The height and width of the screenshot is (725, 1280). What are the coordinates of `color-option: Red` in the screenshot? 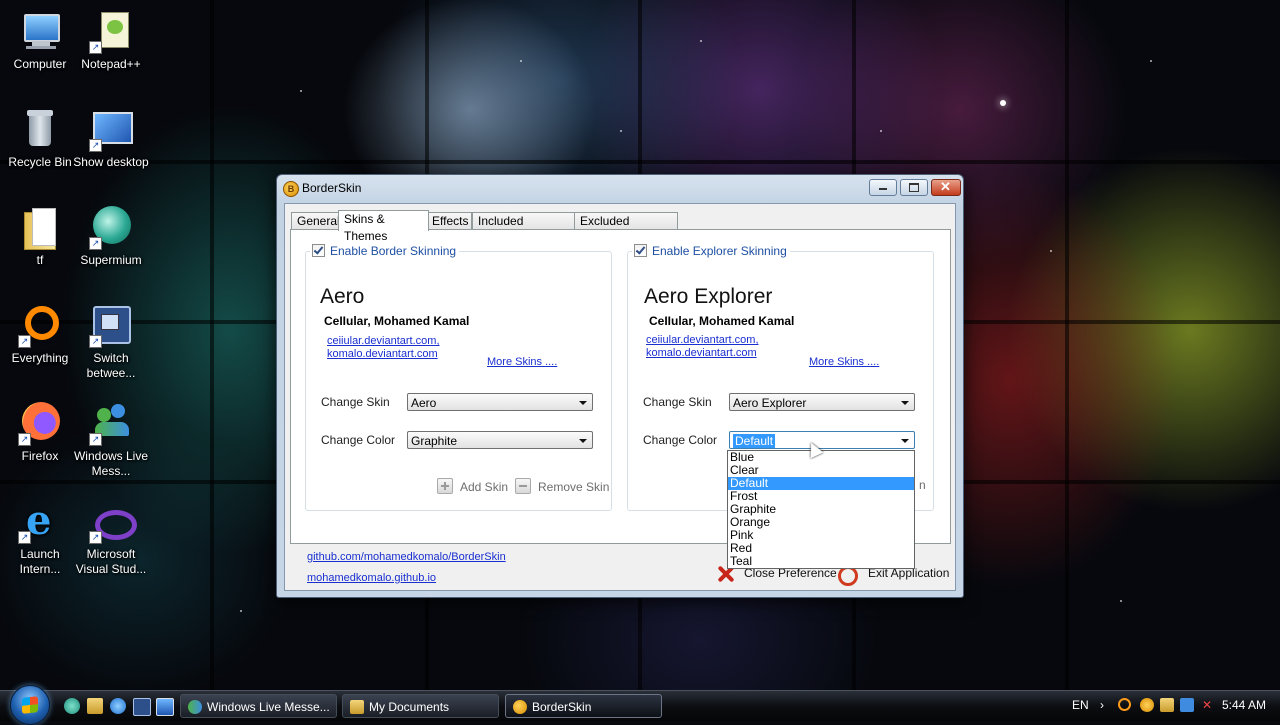 It's located at (821, 548).